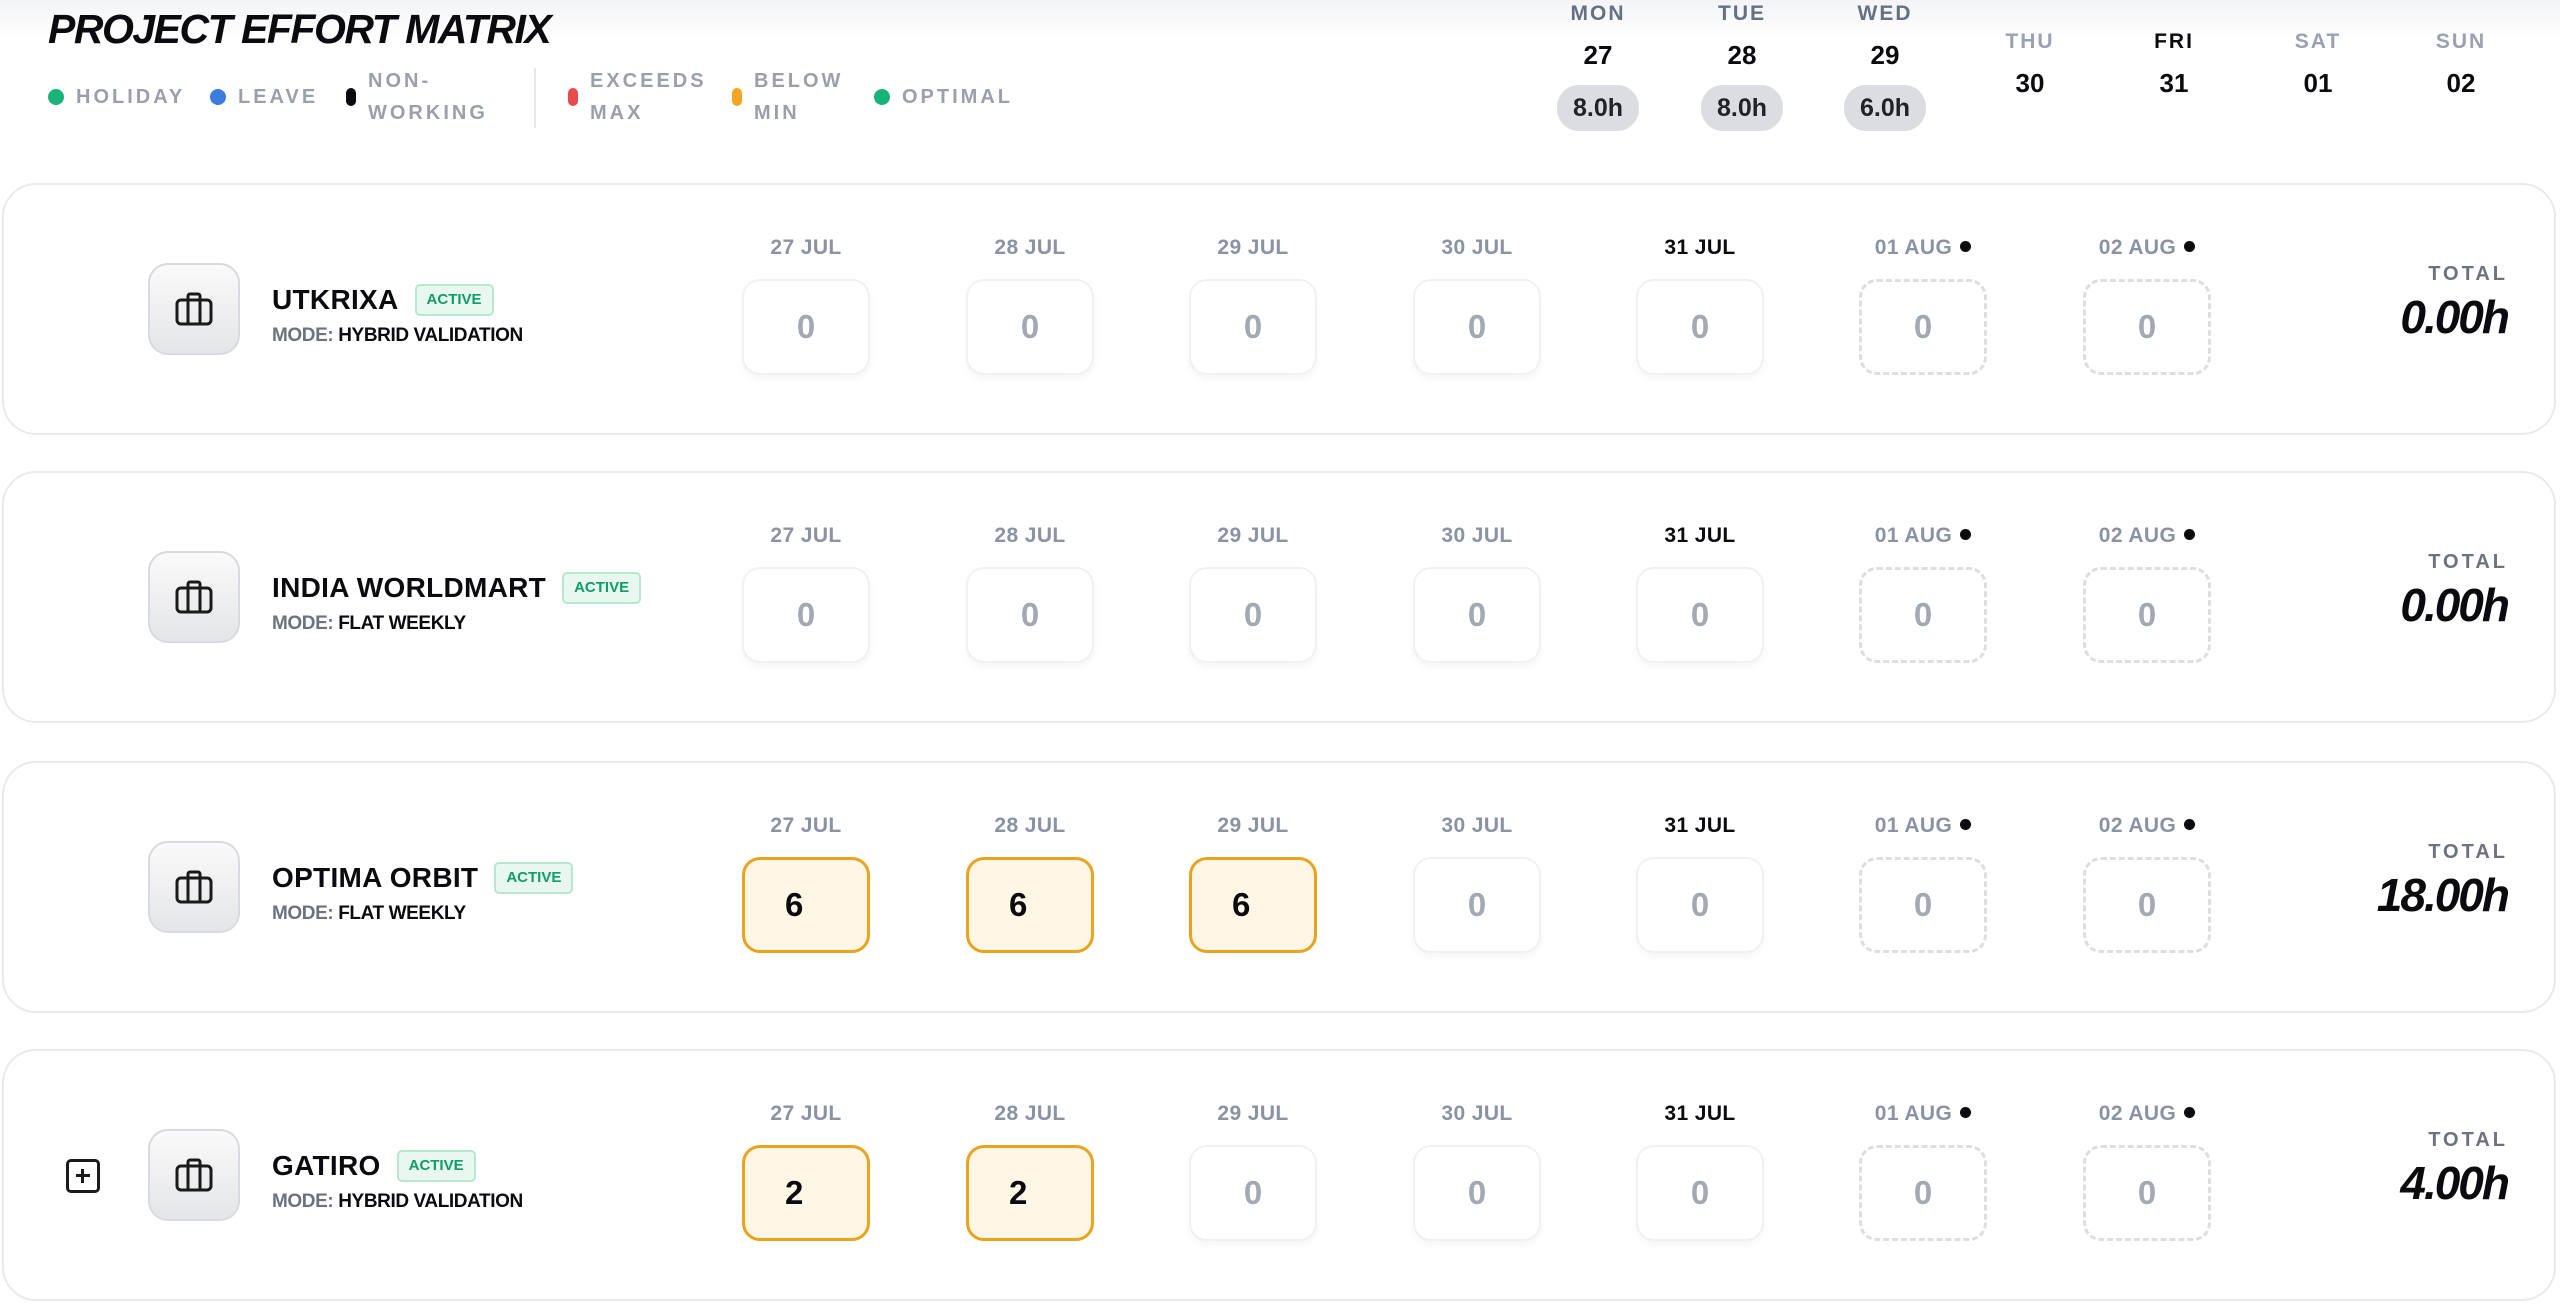 This screenshot has width=2560, height=1306. What do you see at coordinates (2030, 83) in the screenshot?
I see `week-date: 30` at bounding box center [2030, 83].